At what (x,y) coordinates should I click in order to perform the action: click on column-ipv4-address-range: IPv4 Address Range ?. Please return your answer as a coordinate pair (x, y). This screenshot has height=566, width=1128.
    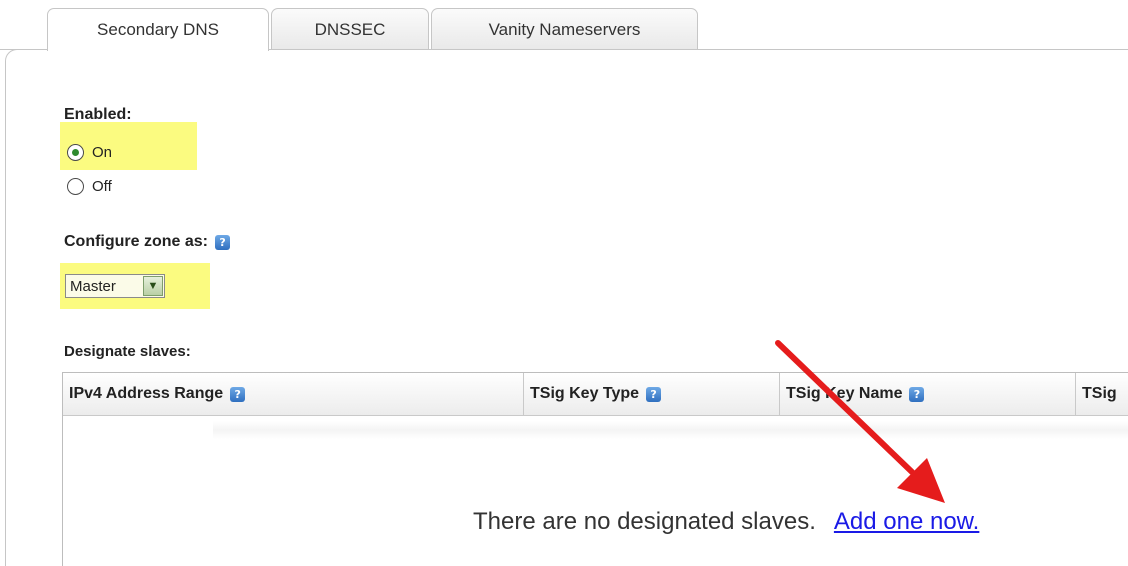
    Looking at the image, I should click on (293, 394).